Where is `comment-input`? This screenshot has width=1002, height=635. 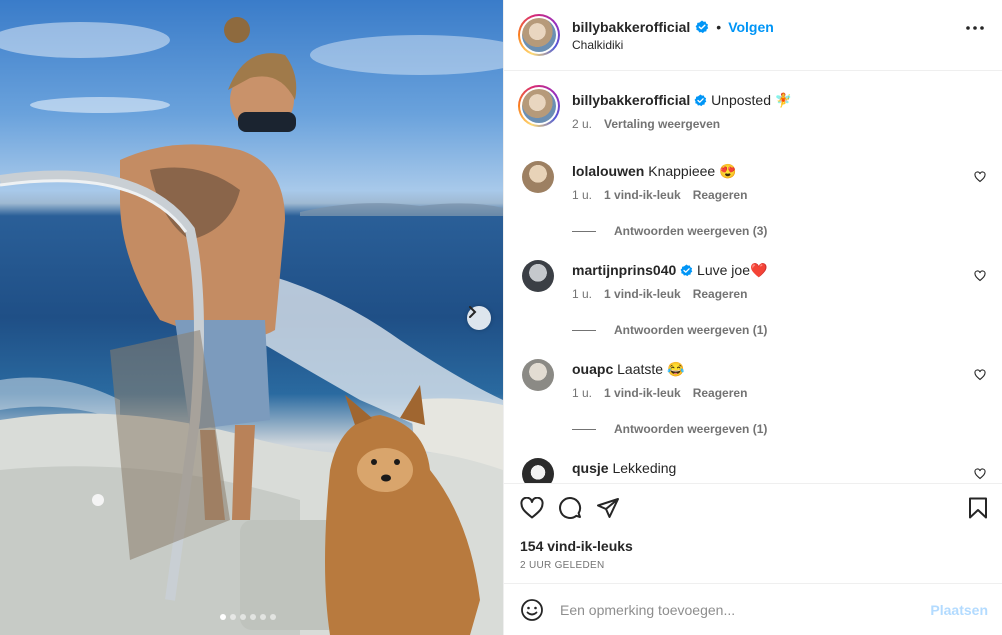
comment-input is located at coordinates (745, 609).